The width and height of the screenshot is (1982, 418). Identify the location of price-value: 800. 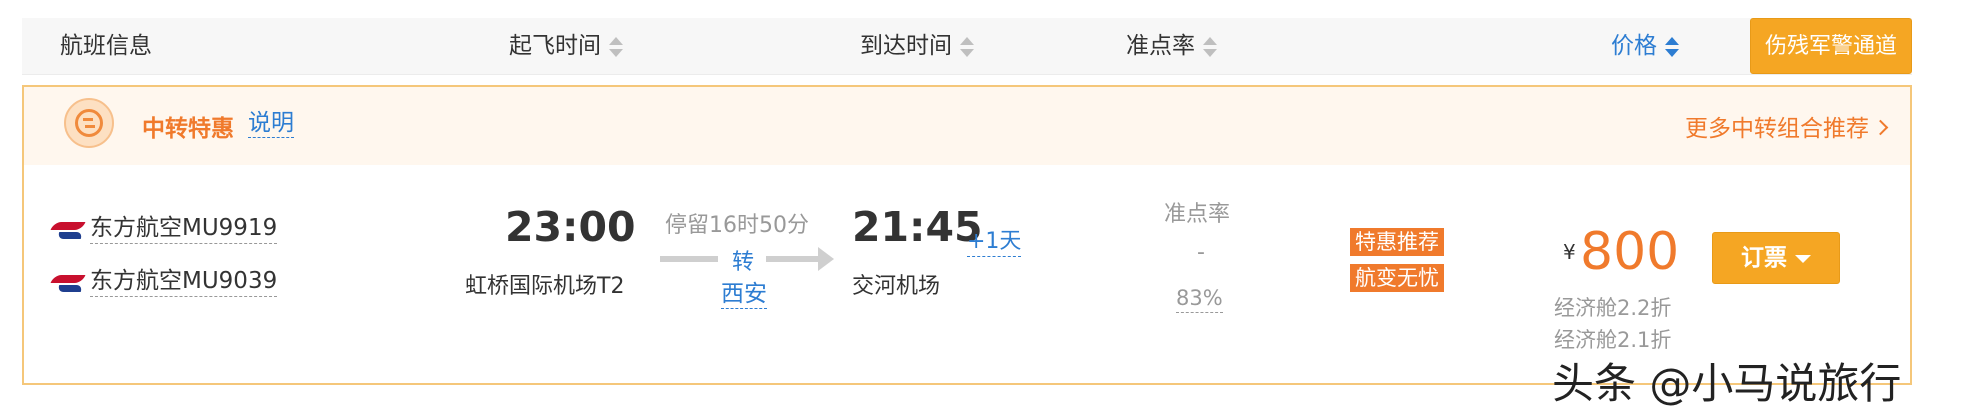
(1630, 252).